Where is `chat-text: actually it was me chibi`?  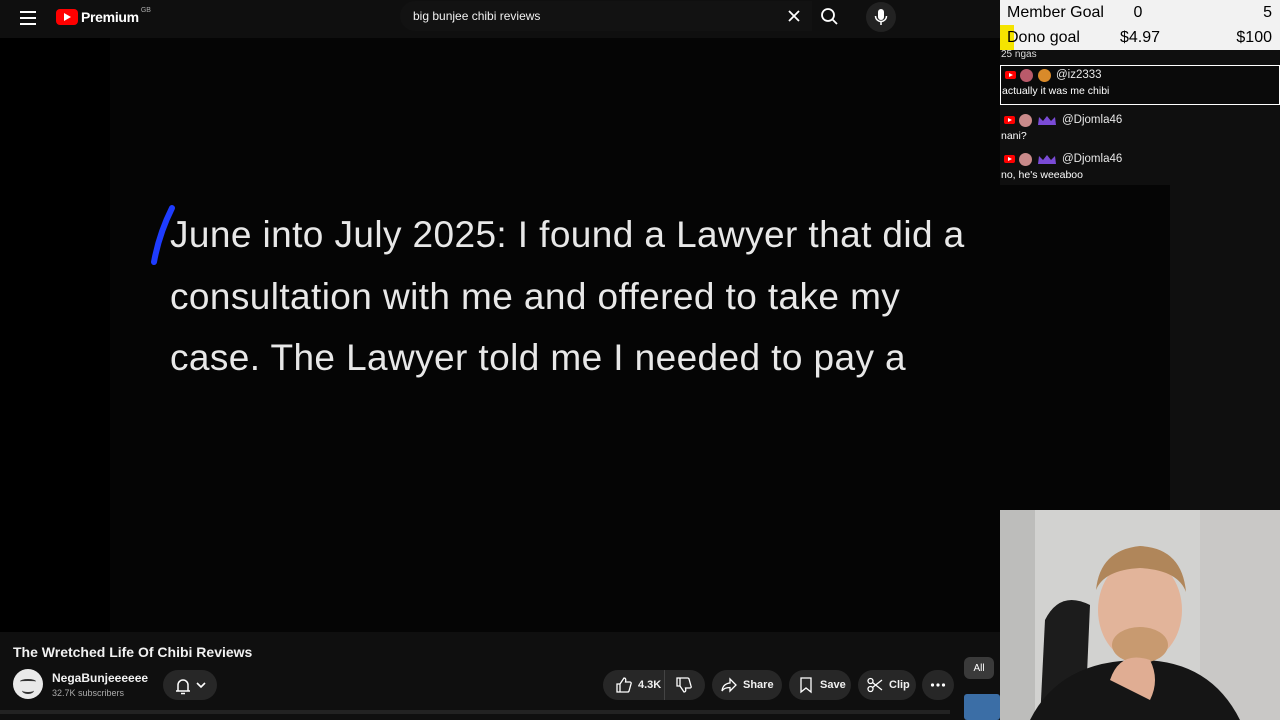 chat-text: actually it was me chibi is located at coordinates (1056, 91).